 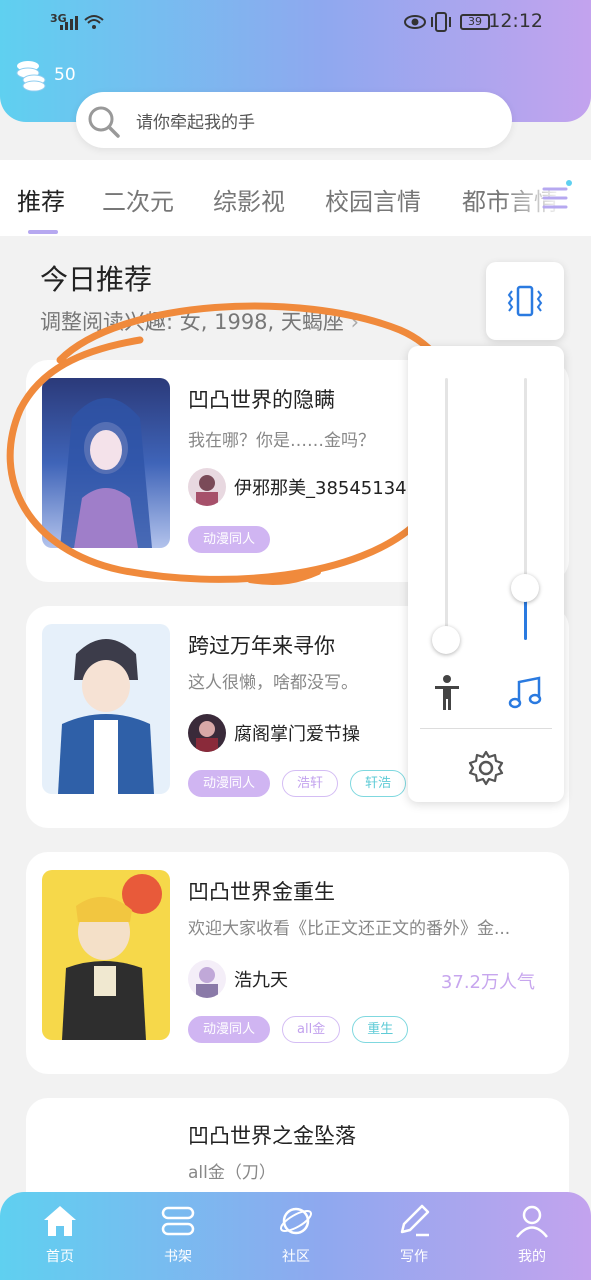 What do you see at coordinates (192, 322) in the screenshot?
I see `interest-text: 调整阅读兴趣: 女, 1998, 天蝎座` at bounding box center [192, 322].